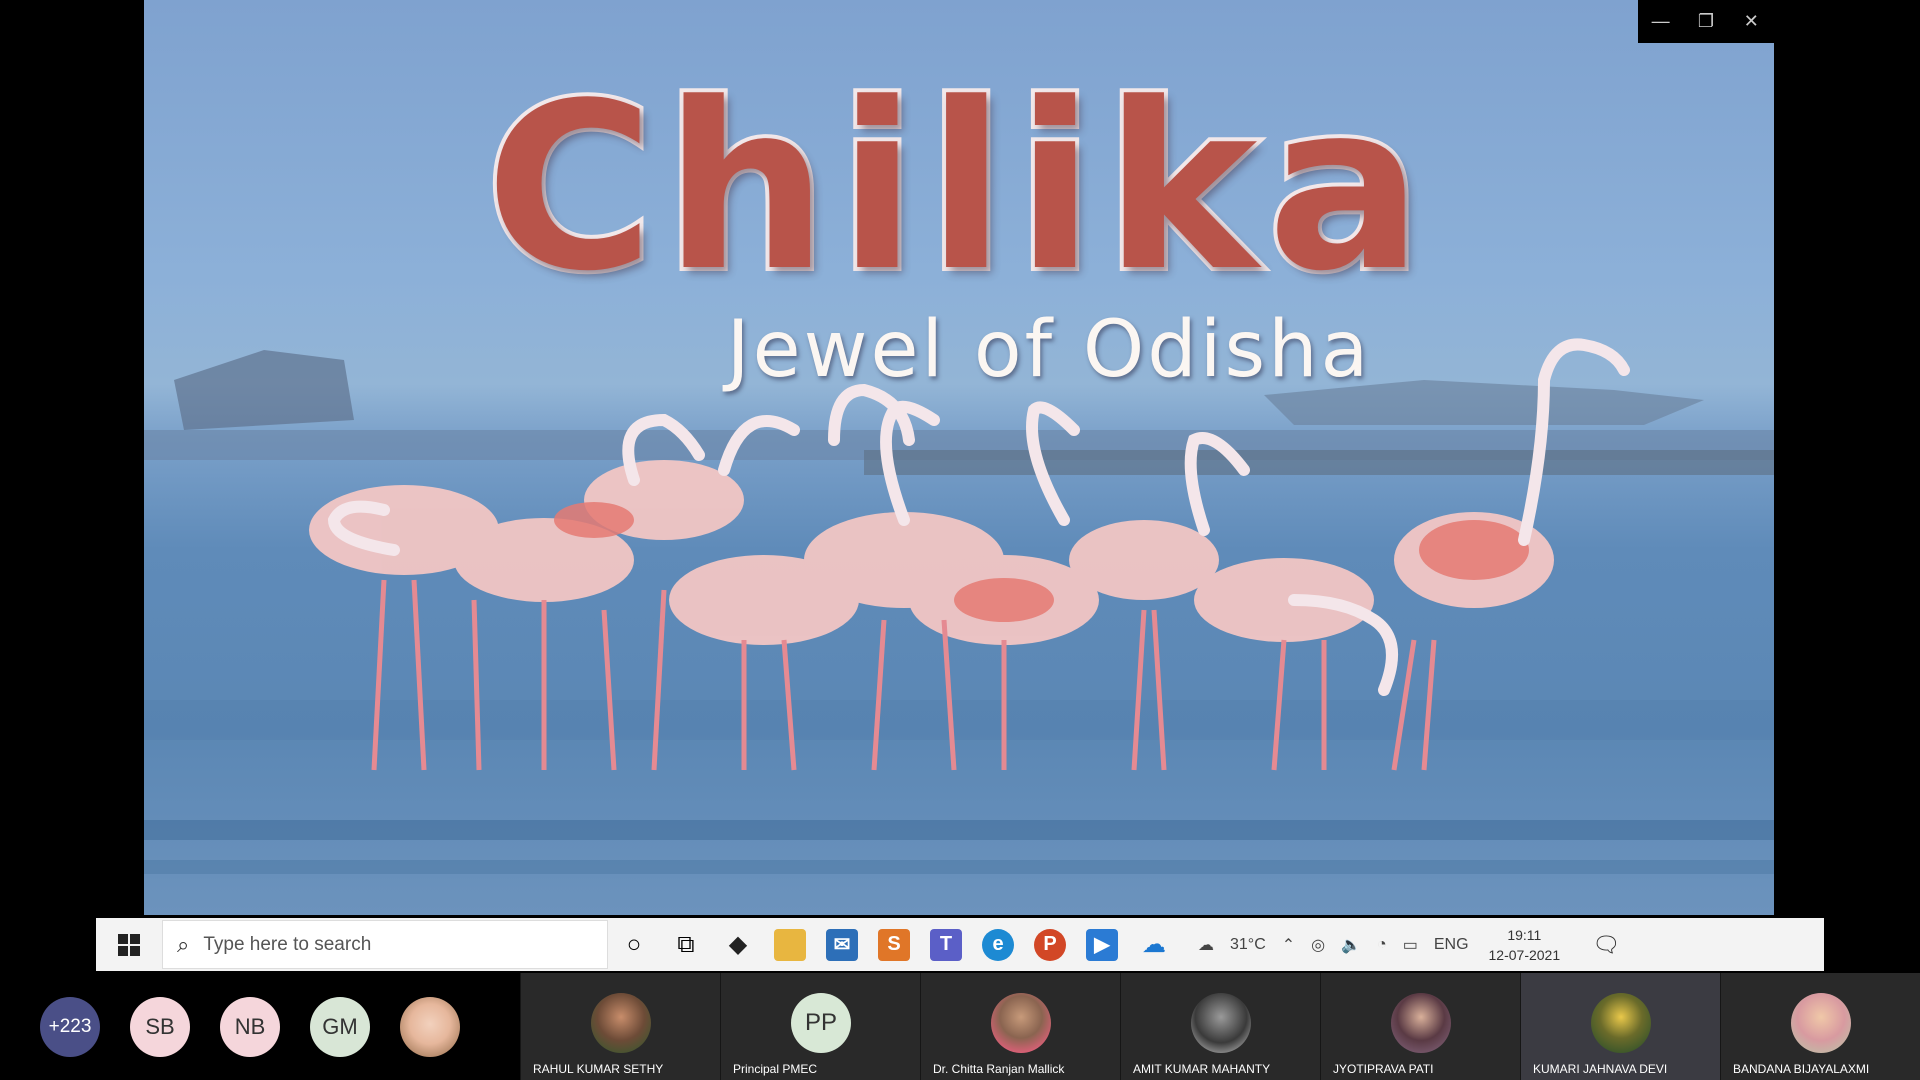 The height and width of the screenshot is (1080, 1920). I want to click on weather-icon: ☁, so click(1206, 945).